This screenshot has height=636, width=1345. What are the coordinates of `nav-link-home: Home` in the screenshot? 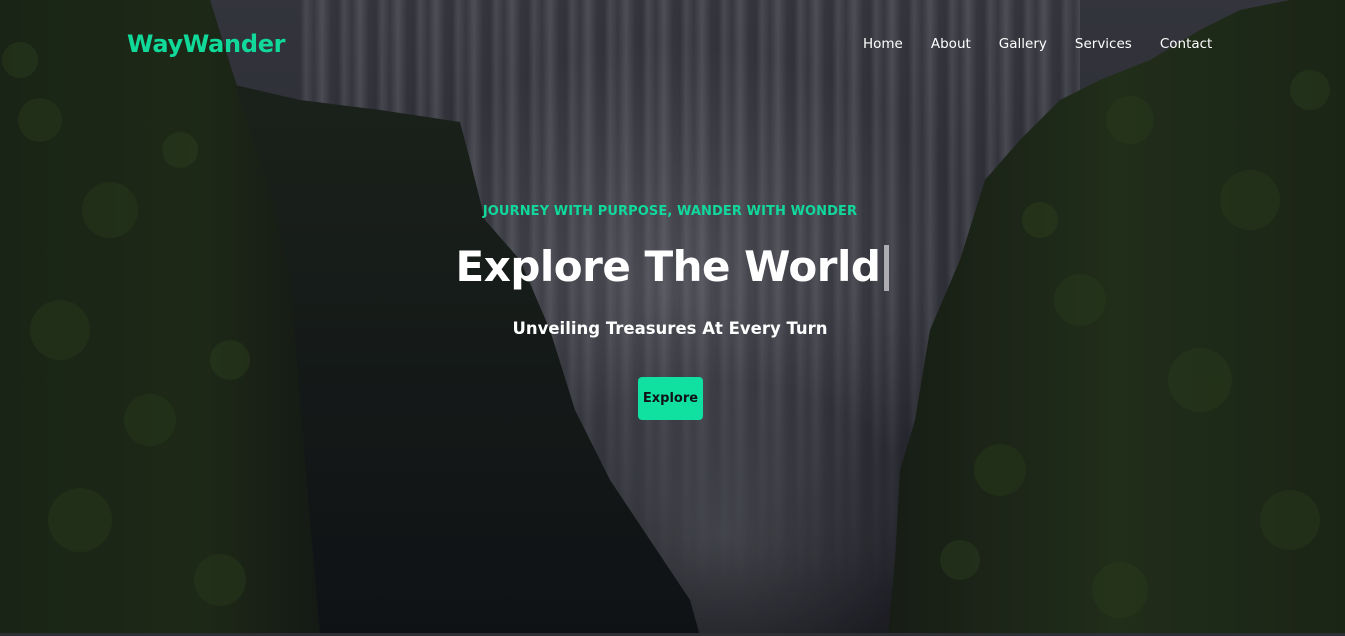 It's located at (883, 44).